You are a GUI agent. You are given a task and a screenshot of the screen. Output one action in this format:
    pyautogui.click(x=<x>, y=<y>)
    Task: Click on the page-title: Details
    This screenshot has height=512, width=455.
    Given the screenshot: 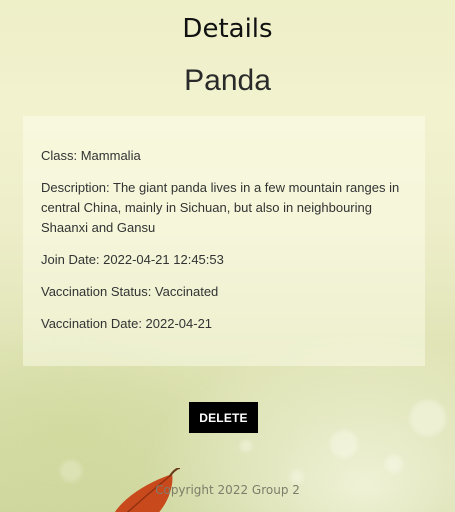 What is the action you would take?
    pyautogui.click(x=227, y=29)
    